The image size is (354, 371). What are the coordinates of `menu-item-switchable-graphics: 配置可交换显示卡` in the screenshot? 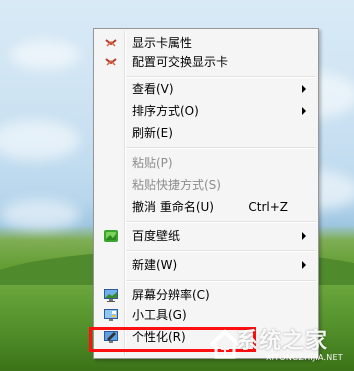 It's located at (206, 62).